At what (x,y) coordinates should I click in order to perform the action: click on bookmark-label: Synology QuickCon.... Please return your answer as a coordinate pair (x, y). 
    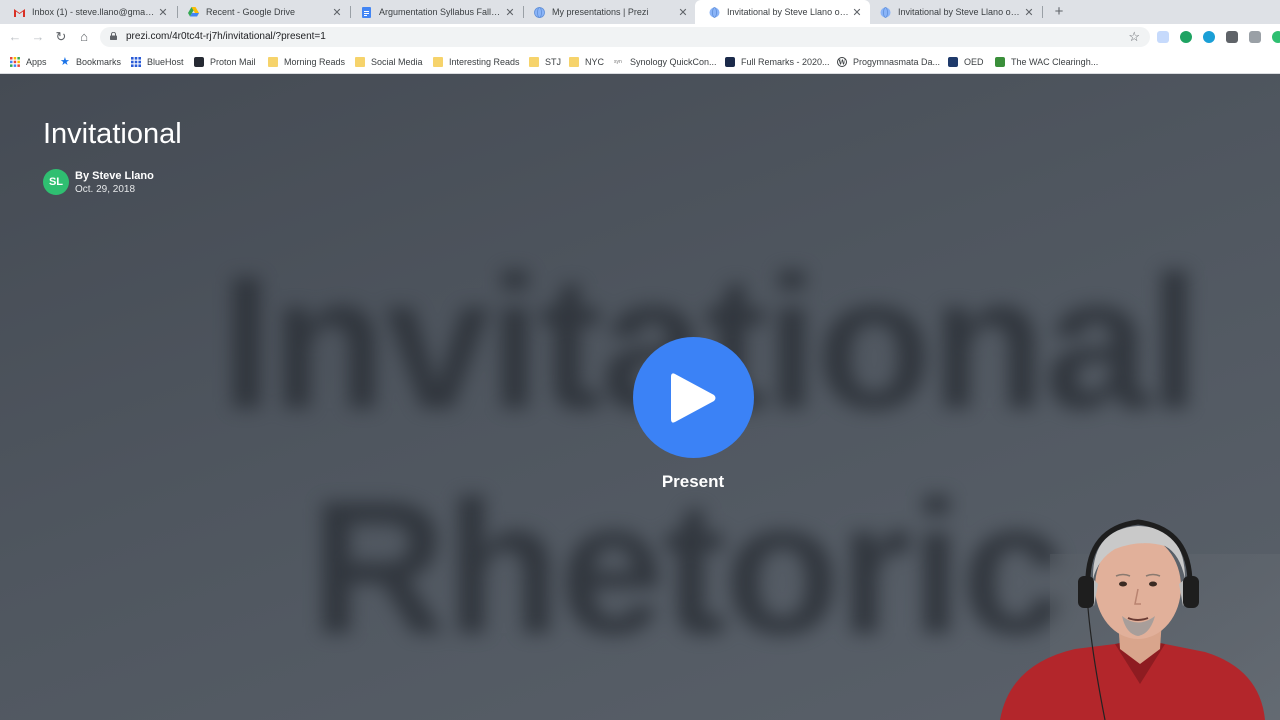
    Looking at the image, I should click on (673, 62).